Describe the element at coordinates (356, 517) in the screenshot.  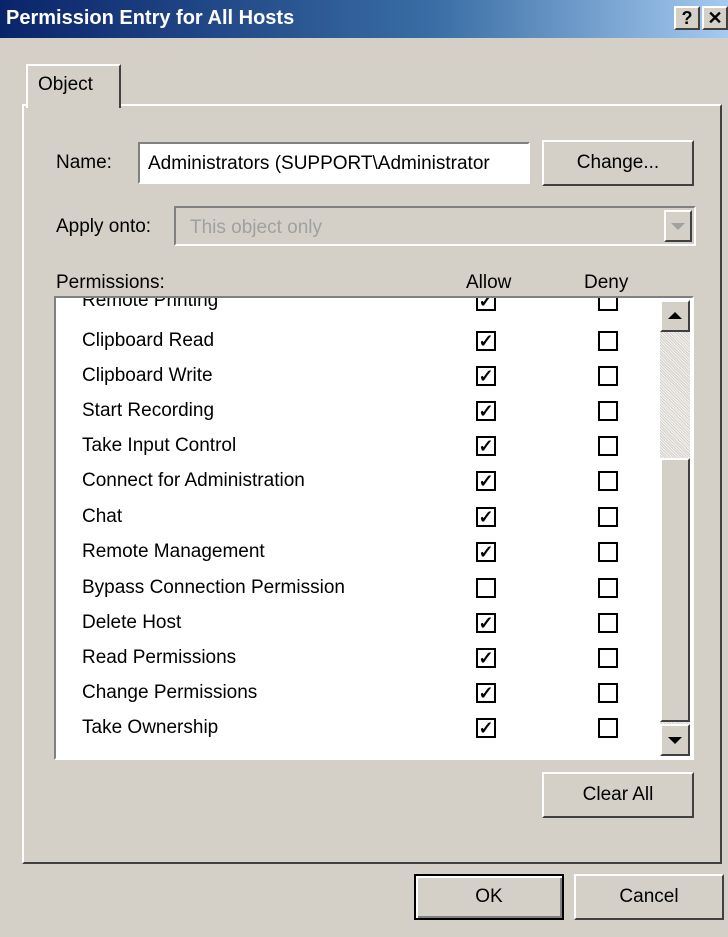
I see `permission-row: Chat ✓` at that location.